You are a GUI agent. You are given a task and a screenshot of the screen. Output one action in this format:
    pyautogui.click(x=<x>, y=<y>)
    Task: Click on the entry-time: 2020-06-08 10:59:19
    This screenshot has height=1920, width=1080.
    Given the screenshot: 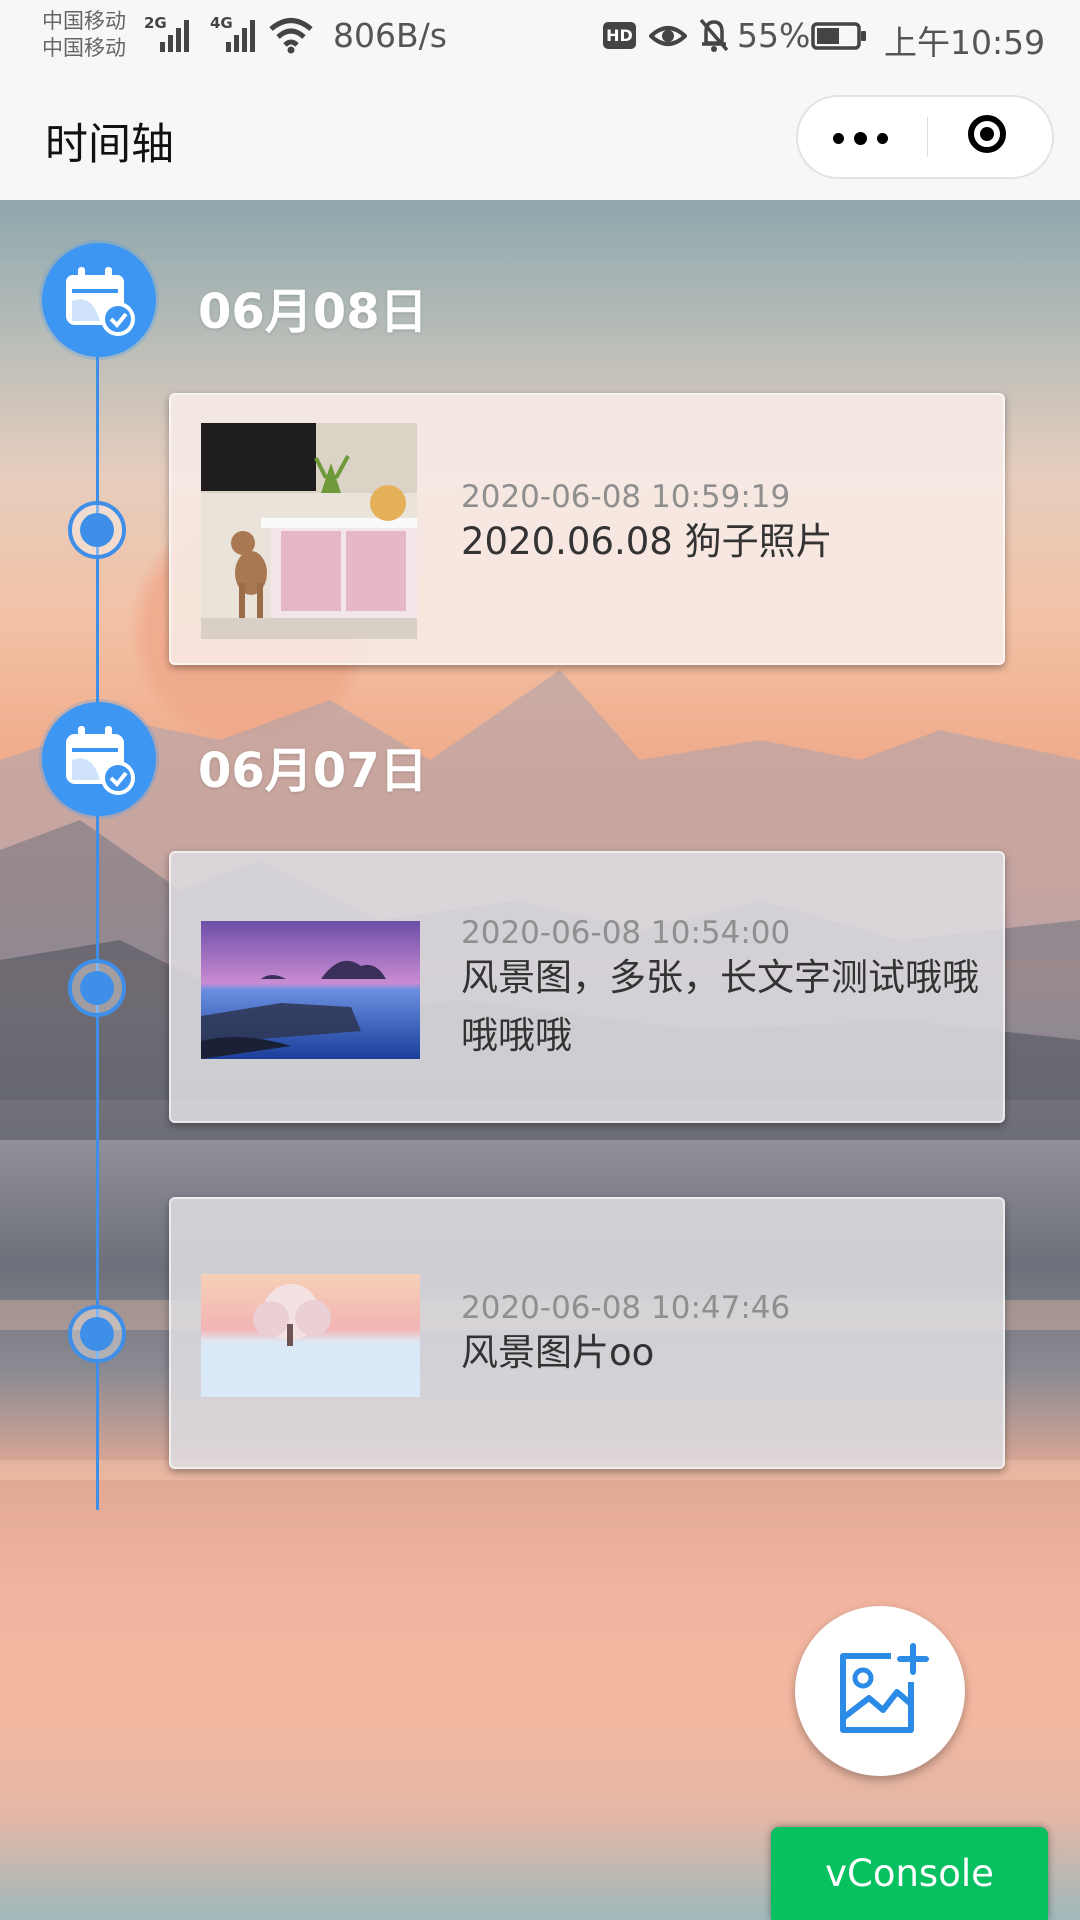 What is the action you would take?
    pyautogui.click(x=626, y=497)
    